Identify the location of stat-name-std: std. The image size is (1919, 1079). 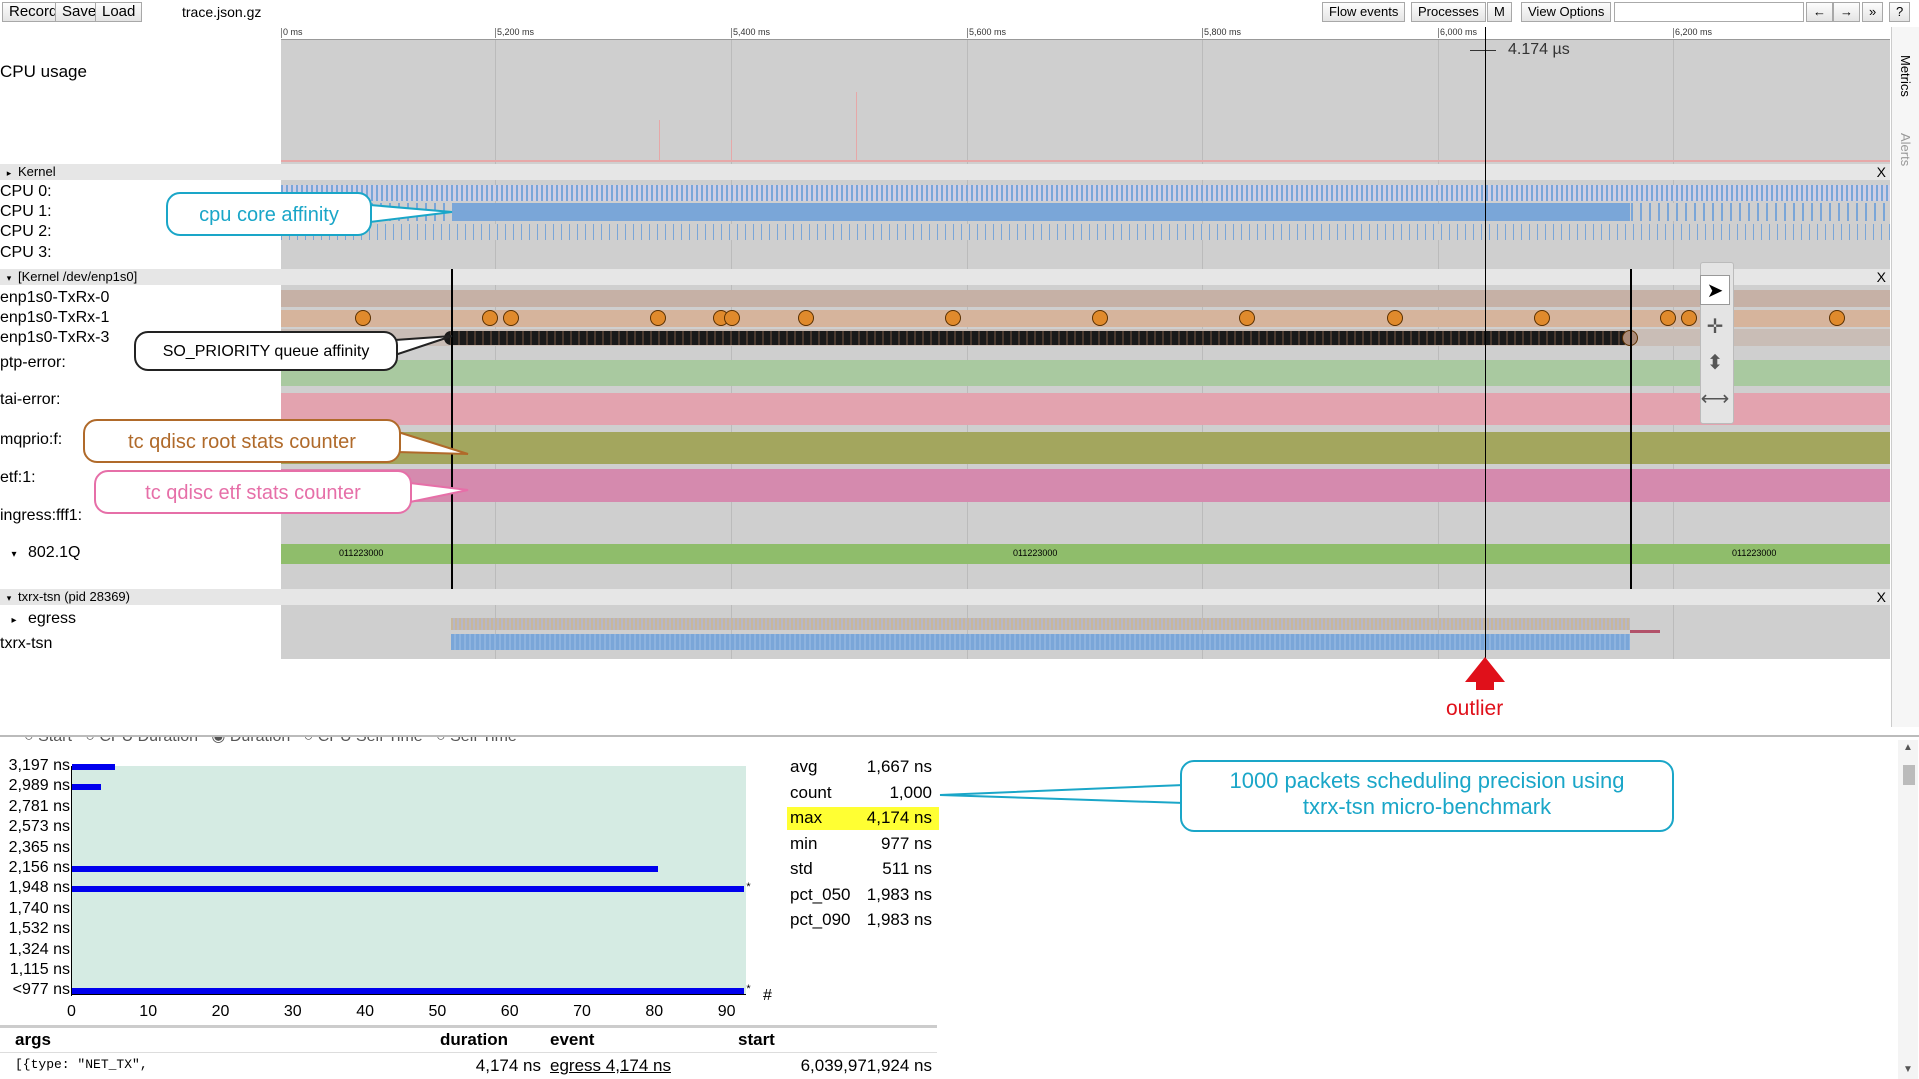
(801, 868).